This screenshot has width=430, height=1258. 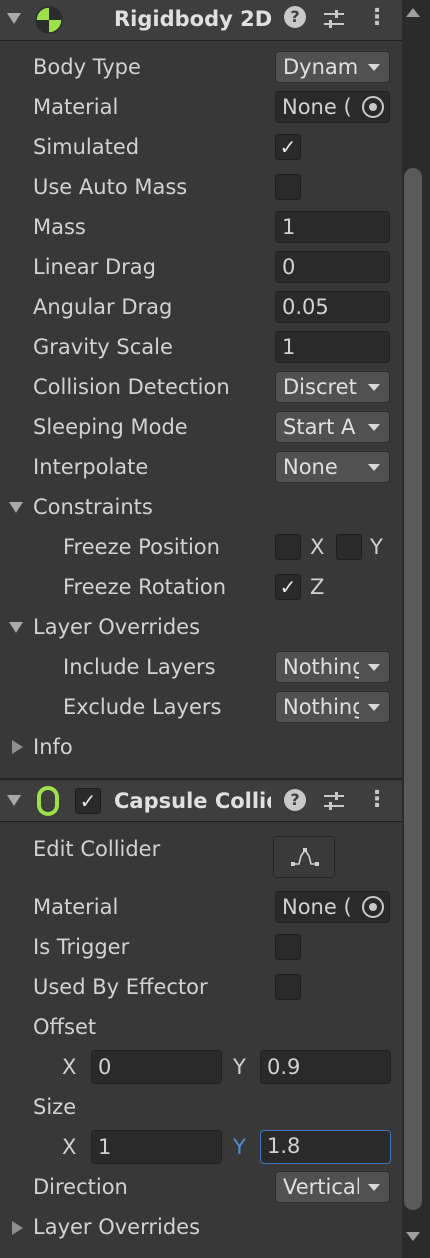 I want to click on body-type-dropdown: Dynam, so click(x=332, y=67).